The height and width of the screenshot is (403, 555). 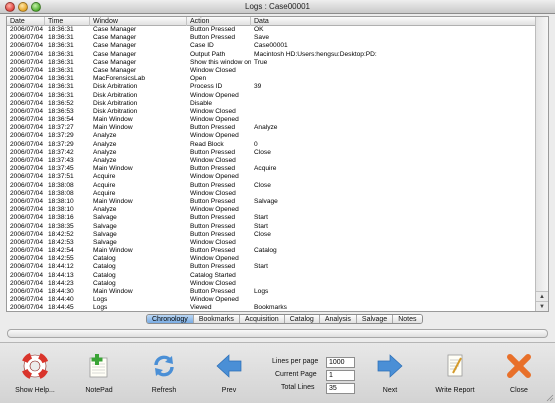 What do you see at coordinates (271, 194) in the screenshot?
I see `table-row: 2006/07/04 18:38:08 Acquire Window Closed` at bounding box center [271, 194].